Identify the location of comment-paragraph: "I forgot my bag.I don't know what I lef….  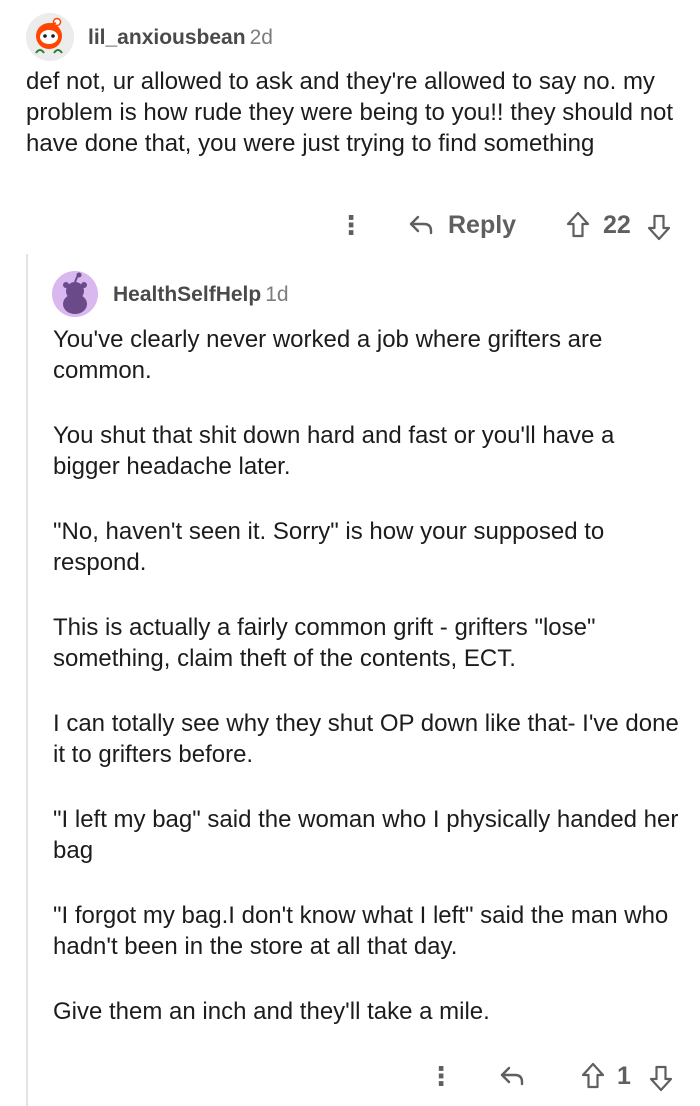
(361, 931).